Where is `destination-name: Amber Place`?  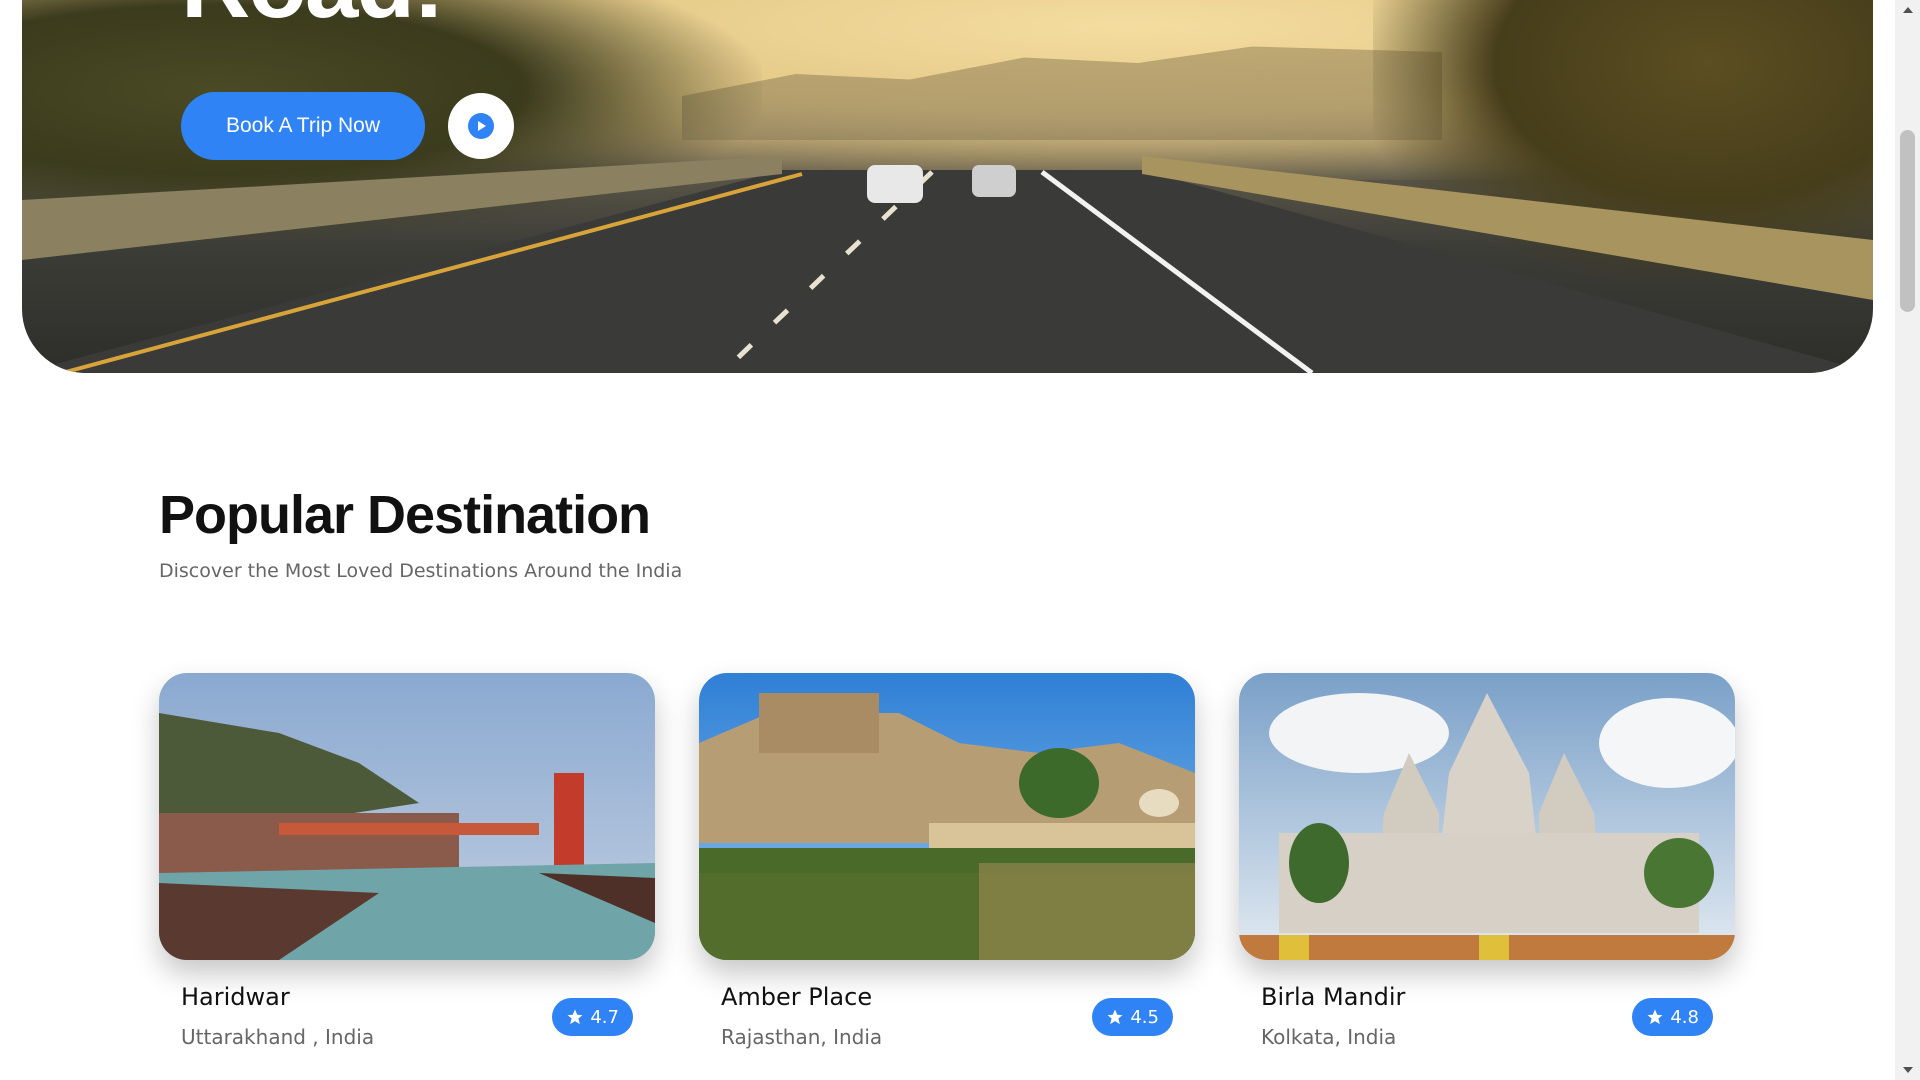 destination-name: Amber Place is located at coordinates (796, 997).